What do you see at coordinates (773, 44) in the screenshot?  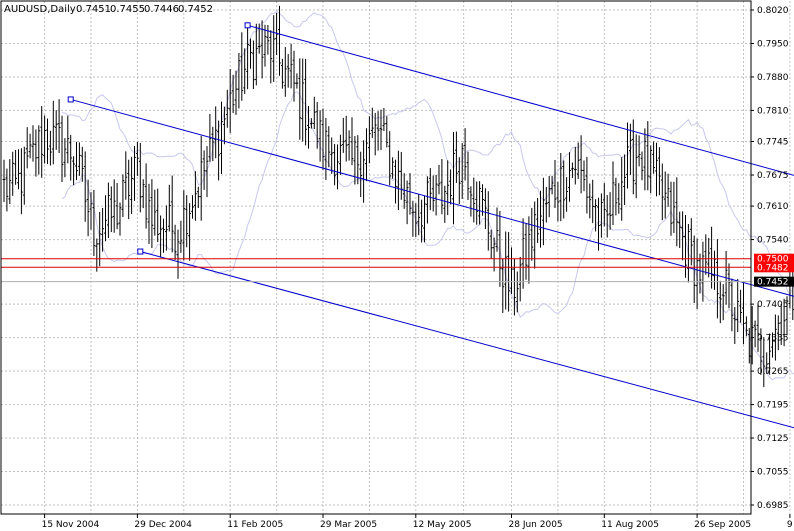 I see `y-tick-label: 0.7950` at bounding box center [773, 44].